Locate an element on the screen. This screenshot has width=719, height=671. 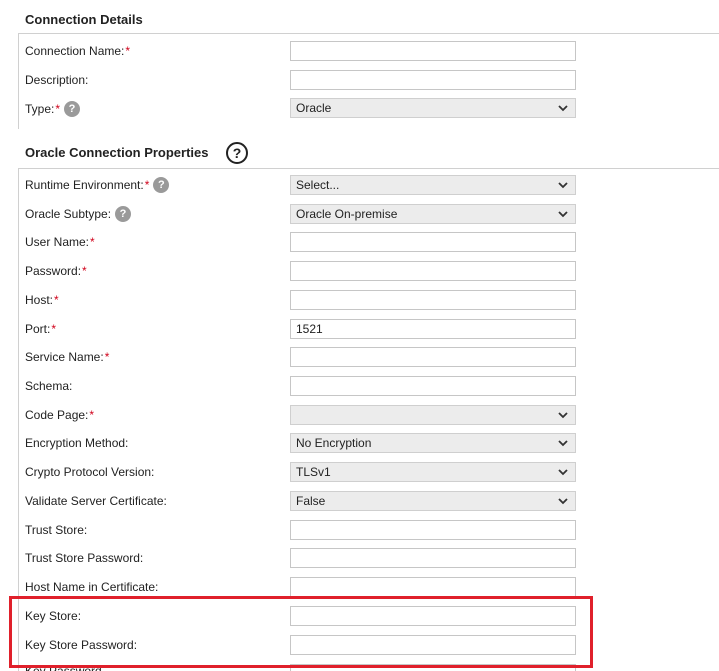
port-input: 1521 is located at coordinates (433, 329).